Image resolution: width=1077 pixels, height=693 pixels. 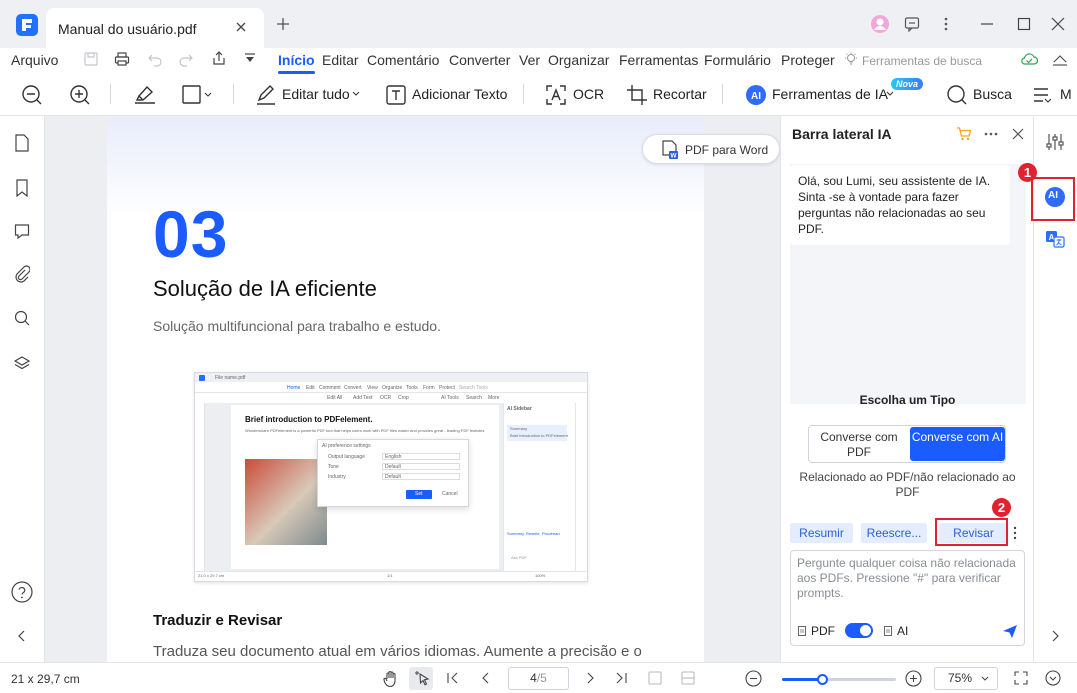 I want to click on zoom-slider, so click(x=839, y=679).